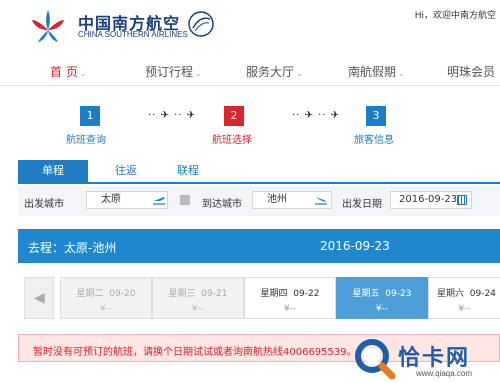 The height and width of the screenshot is (383, 500). Describe the element at coordinates (259, 201) in the screenshot. I see `flight-search-bar: 出发城市 太原 到达城市 池州 出发日期 2016-09-23` at that location.